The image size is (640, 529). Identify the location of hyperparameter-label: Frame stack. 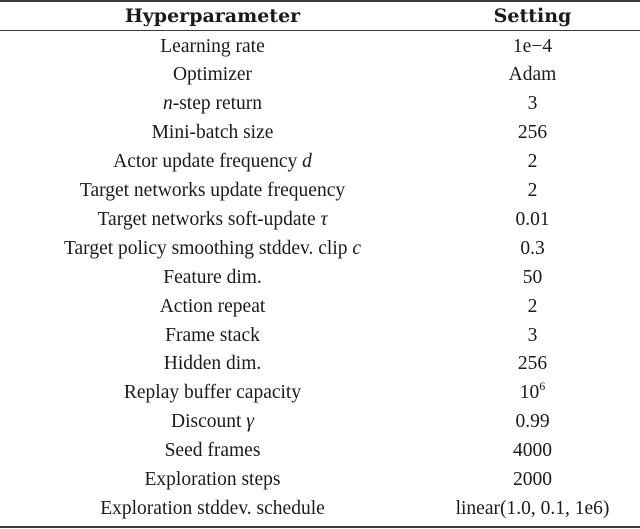
(212, 335).